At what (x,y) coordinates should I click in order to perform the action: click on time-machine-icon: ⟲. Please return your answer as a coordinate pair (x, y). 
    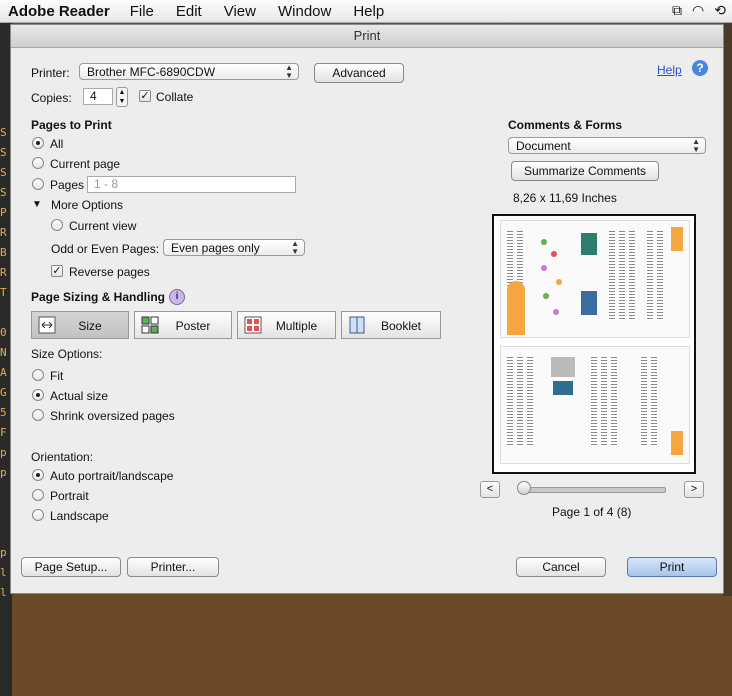
    Looking at the image, I should click on (720, 10).